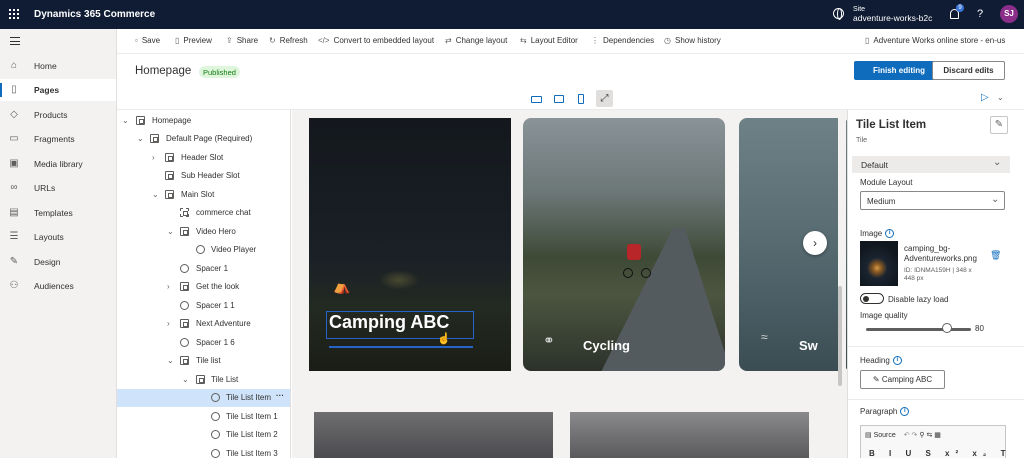 This screenshot has width=1024, height=458. I want to click on rich-text-editor: ▤ Source ↶ ↷ ⚲ ⇆ ▦ B I U S x² x₂ T, so click(933, 441).